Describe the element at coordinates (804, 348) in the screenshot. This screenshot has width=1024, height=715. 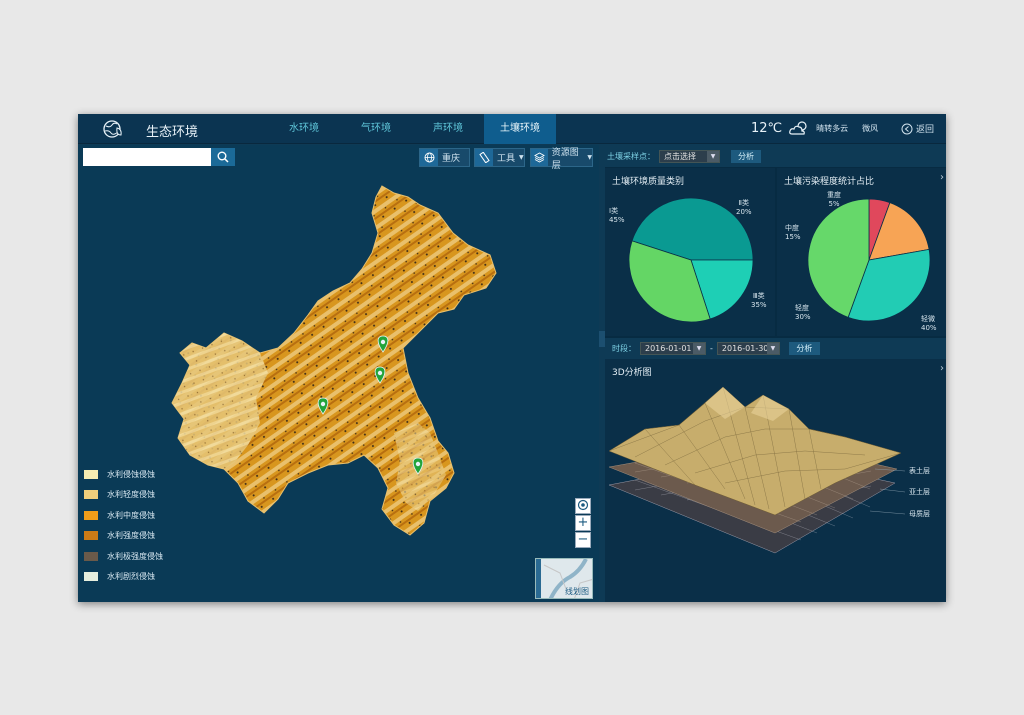
I see `period-analyze-button: 分析` at that location.